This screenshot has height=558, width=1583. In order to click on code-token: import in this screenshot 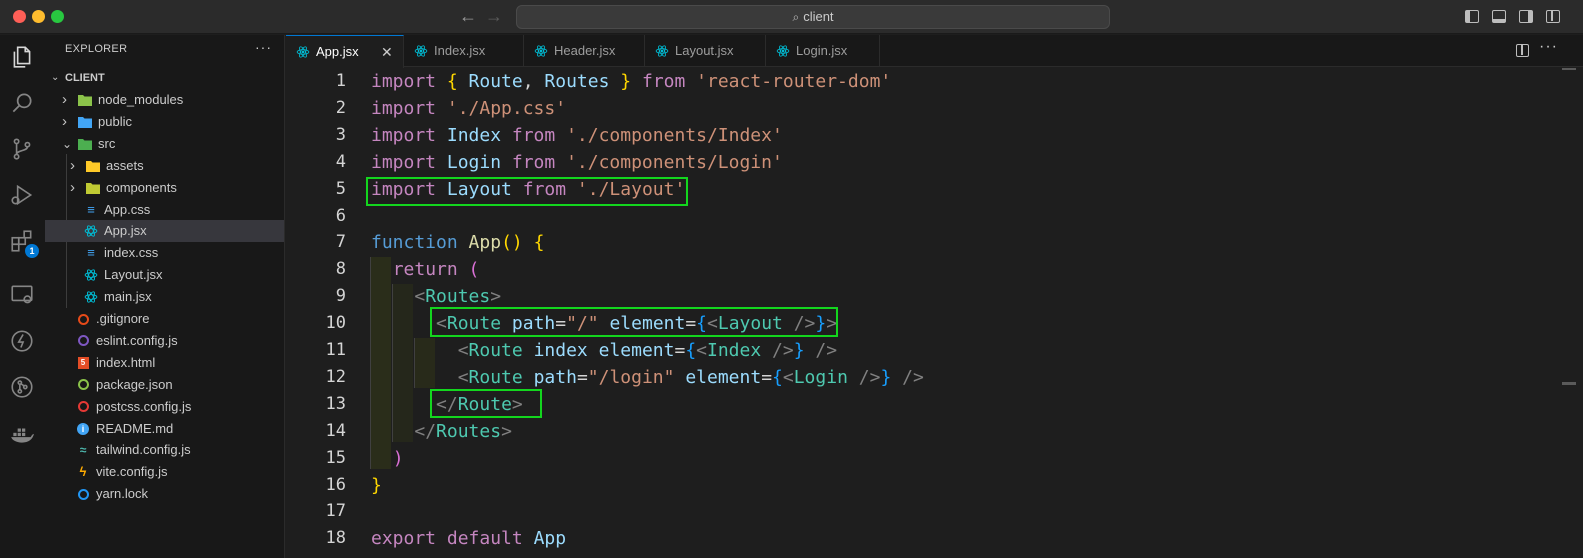, I will do `click(409, 135)`.